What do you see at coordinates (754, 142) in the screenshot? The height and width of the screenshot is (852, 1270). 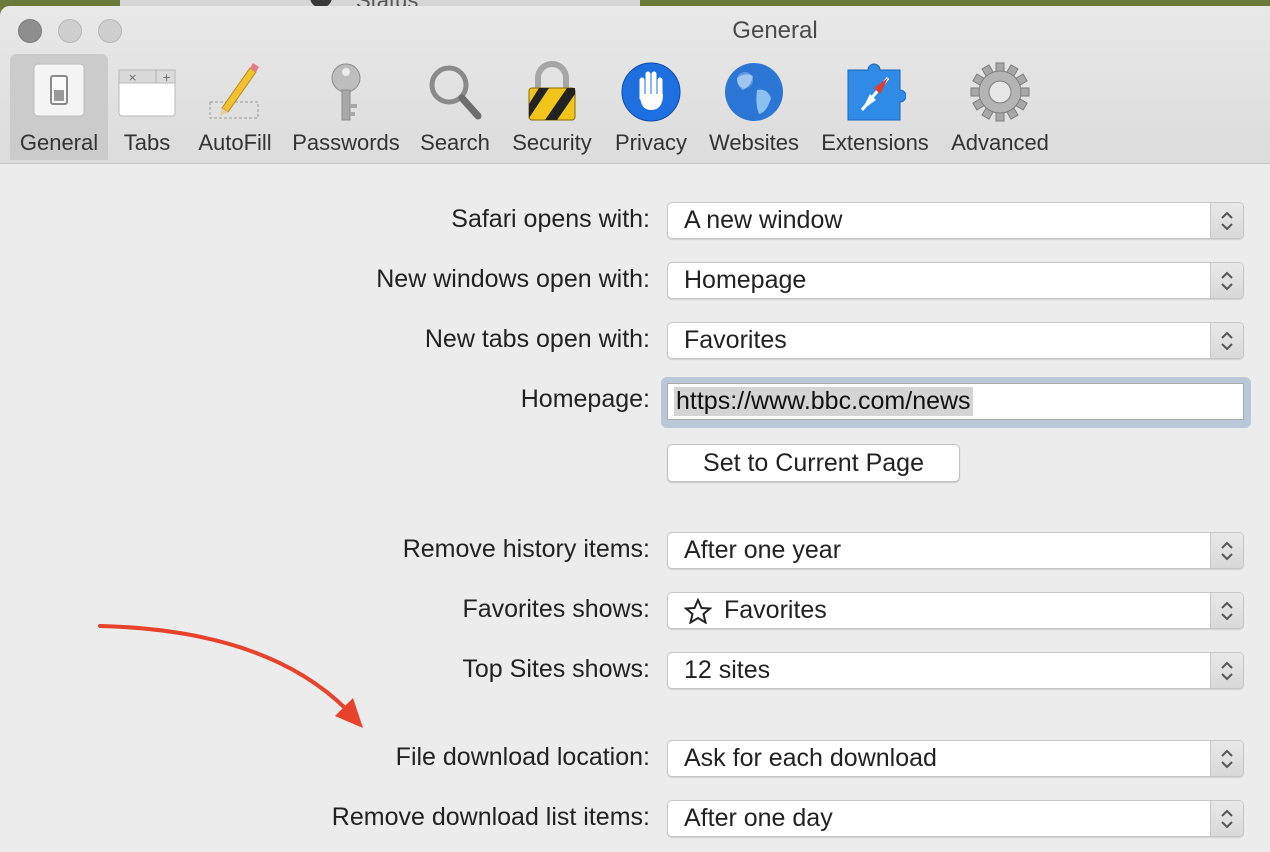 I see `tab-websites-label: Websites` at bounding box center [754, 142].